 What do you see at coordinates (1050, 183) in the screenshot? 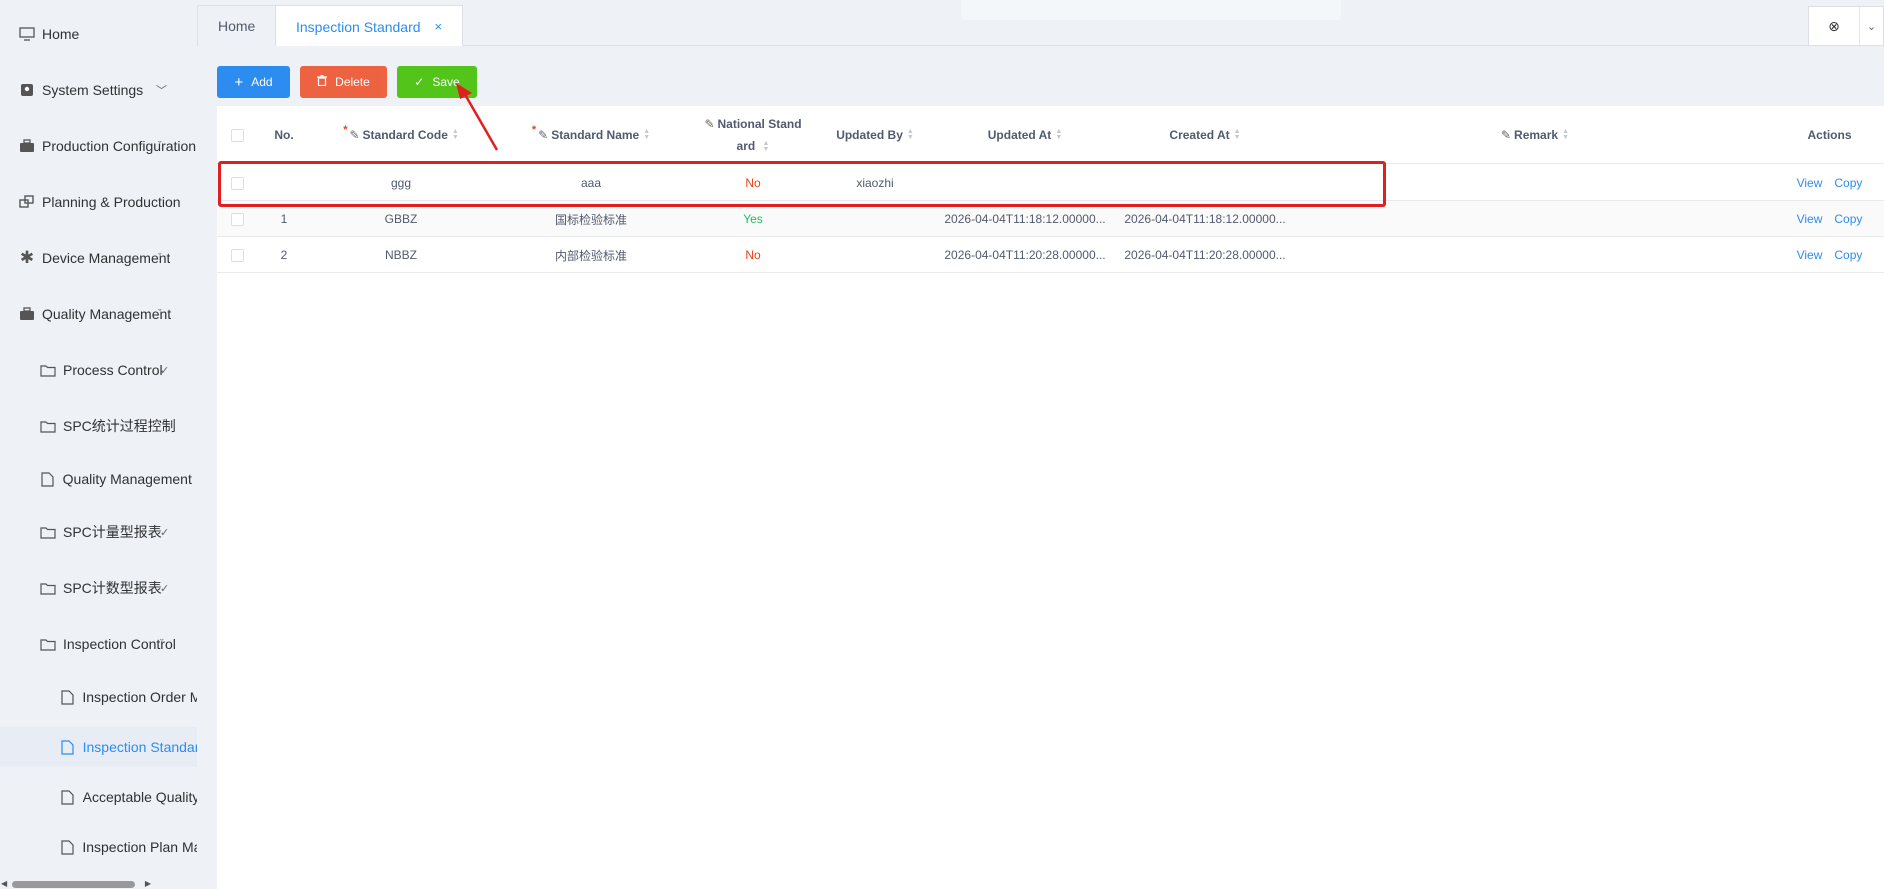
I see `table-row: ggg aaa No xiaozhi View Copy` at bounding box center [1050, 183].